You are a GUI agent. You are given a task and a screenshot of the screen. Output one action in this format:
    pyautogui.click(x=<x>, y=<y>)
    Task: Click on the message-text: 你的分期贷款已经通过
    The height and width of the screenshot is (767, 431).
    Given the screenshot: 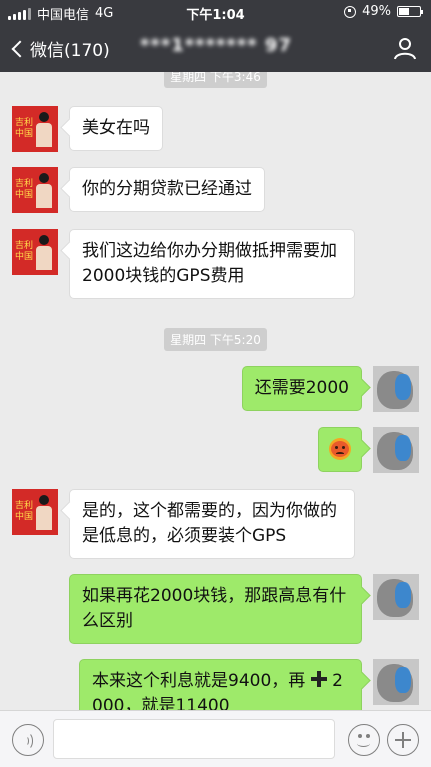 What is the action you would take?
    pyautogui.click(x=167, y=189)
    